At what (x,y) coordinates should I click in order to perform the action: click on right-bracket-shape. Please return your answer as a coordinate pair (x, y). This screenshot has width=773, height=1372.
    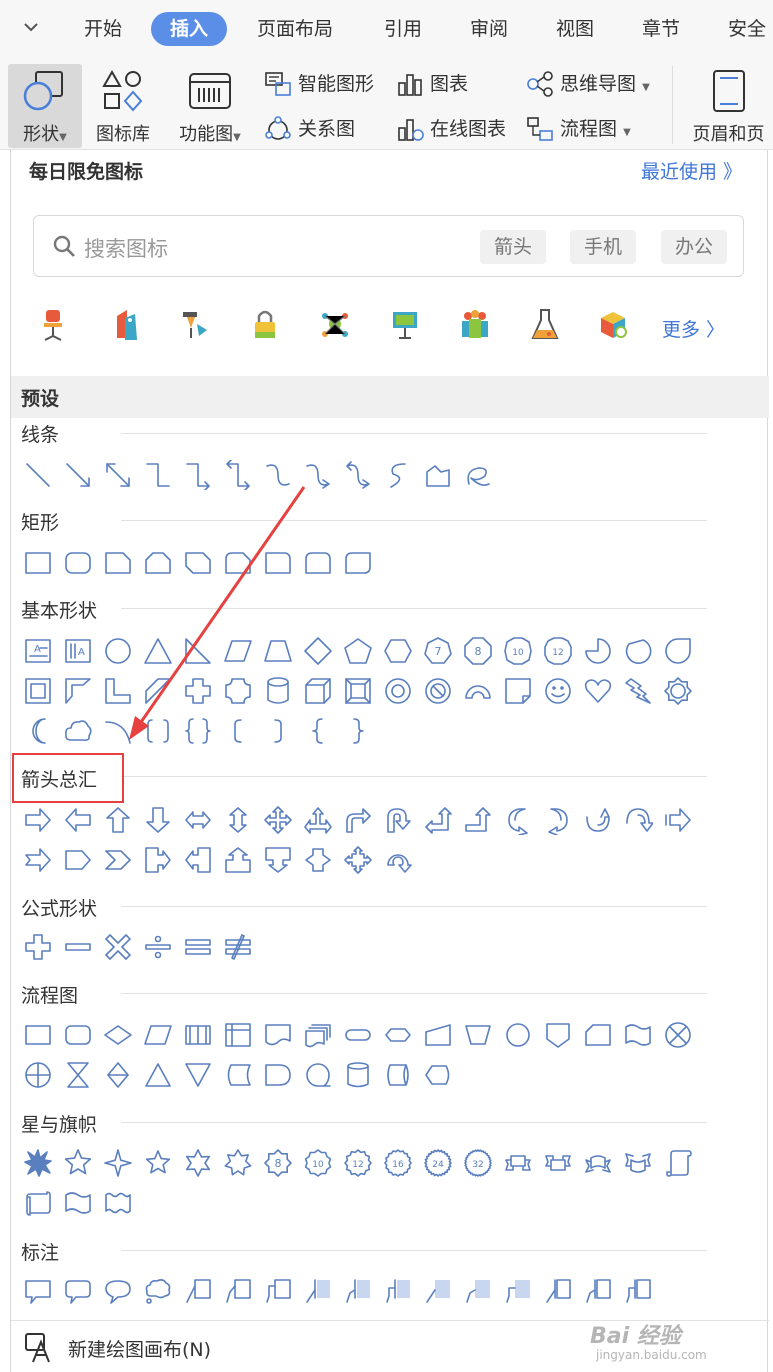
    Looking at the image, I should click on (278, 731).